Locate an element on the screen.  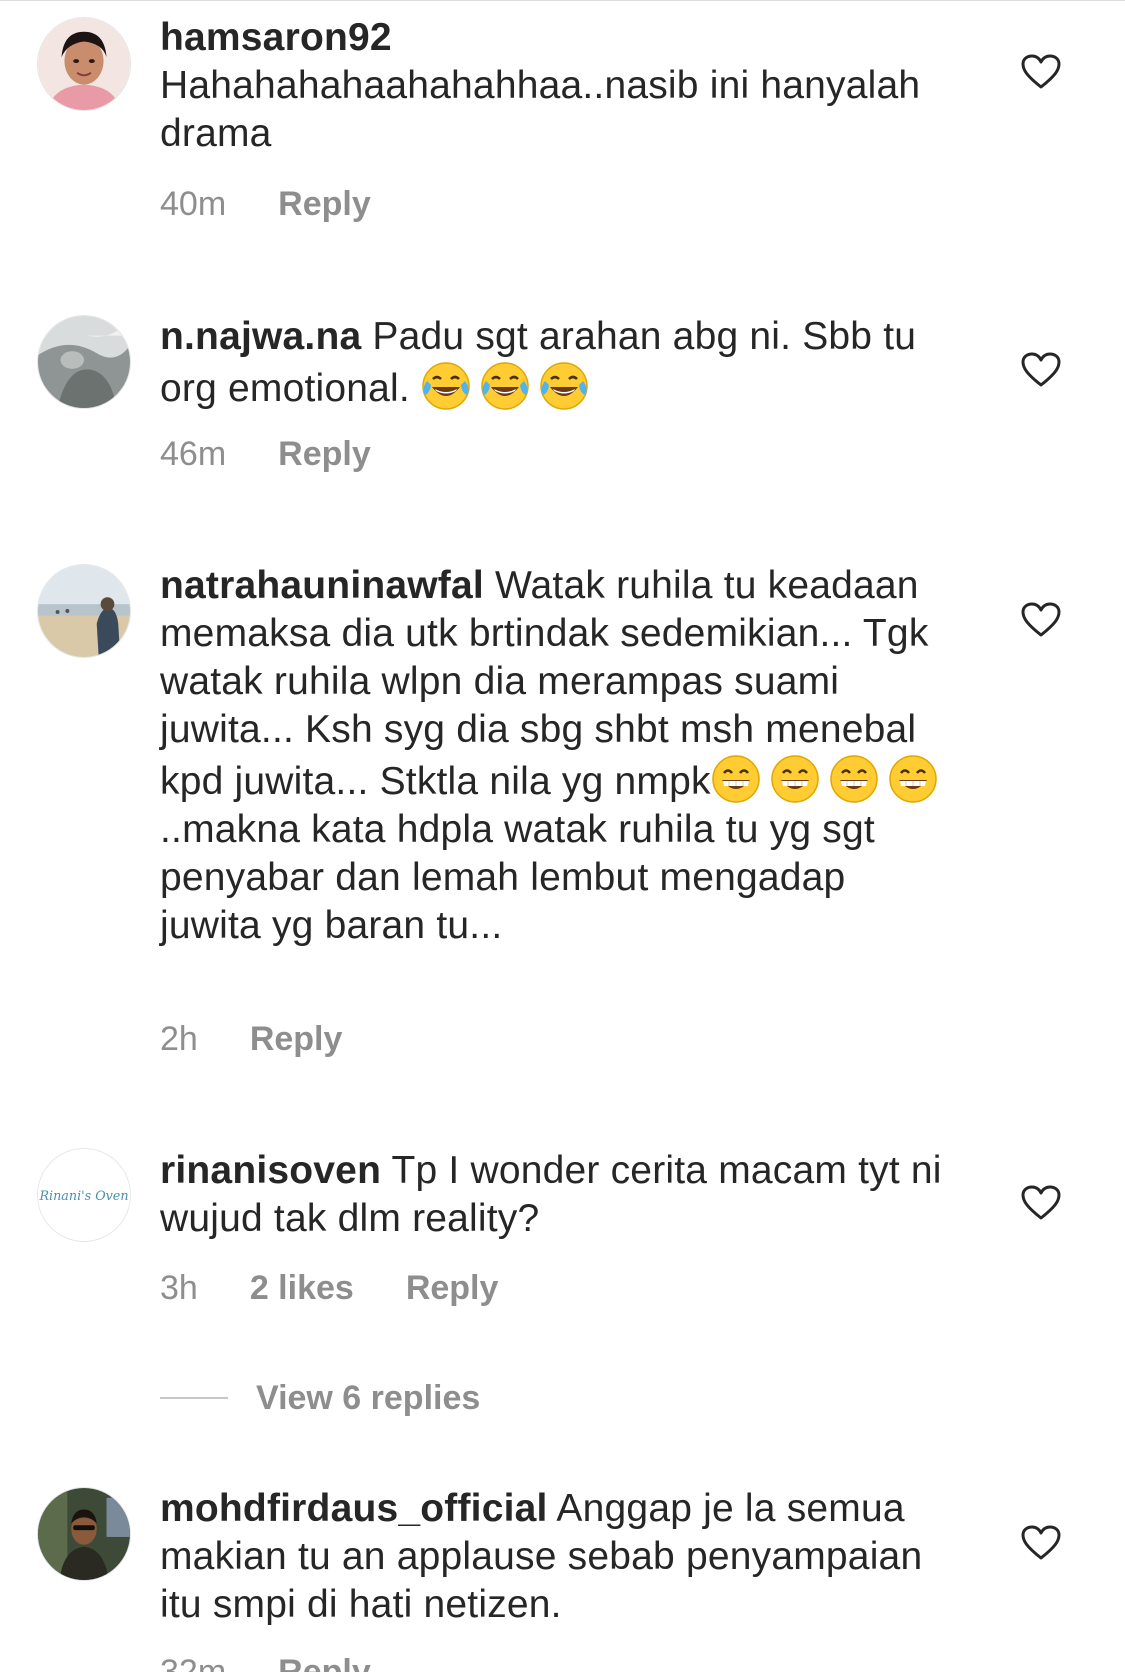
comment-time: 3h is located at coordinates (179, 1287).